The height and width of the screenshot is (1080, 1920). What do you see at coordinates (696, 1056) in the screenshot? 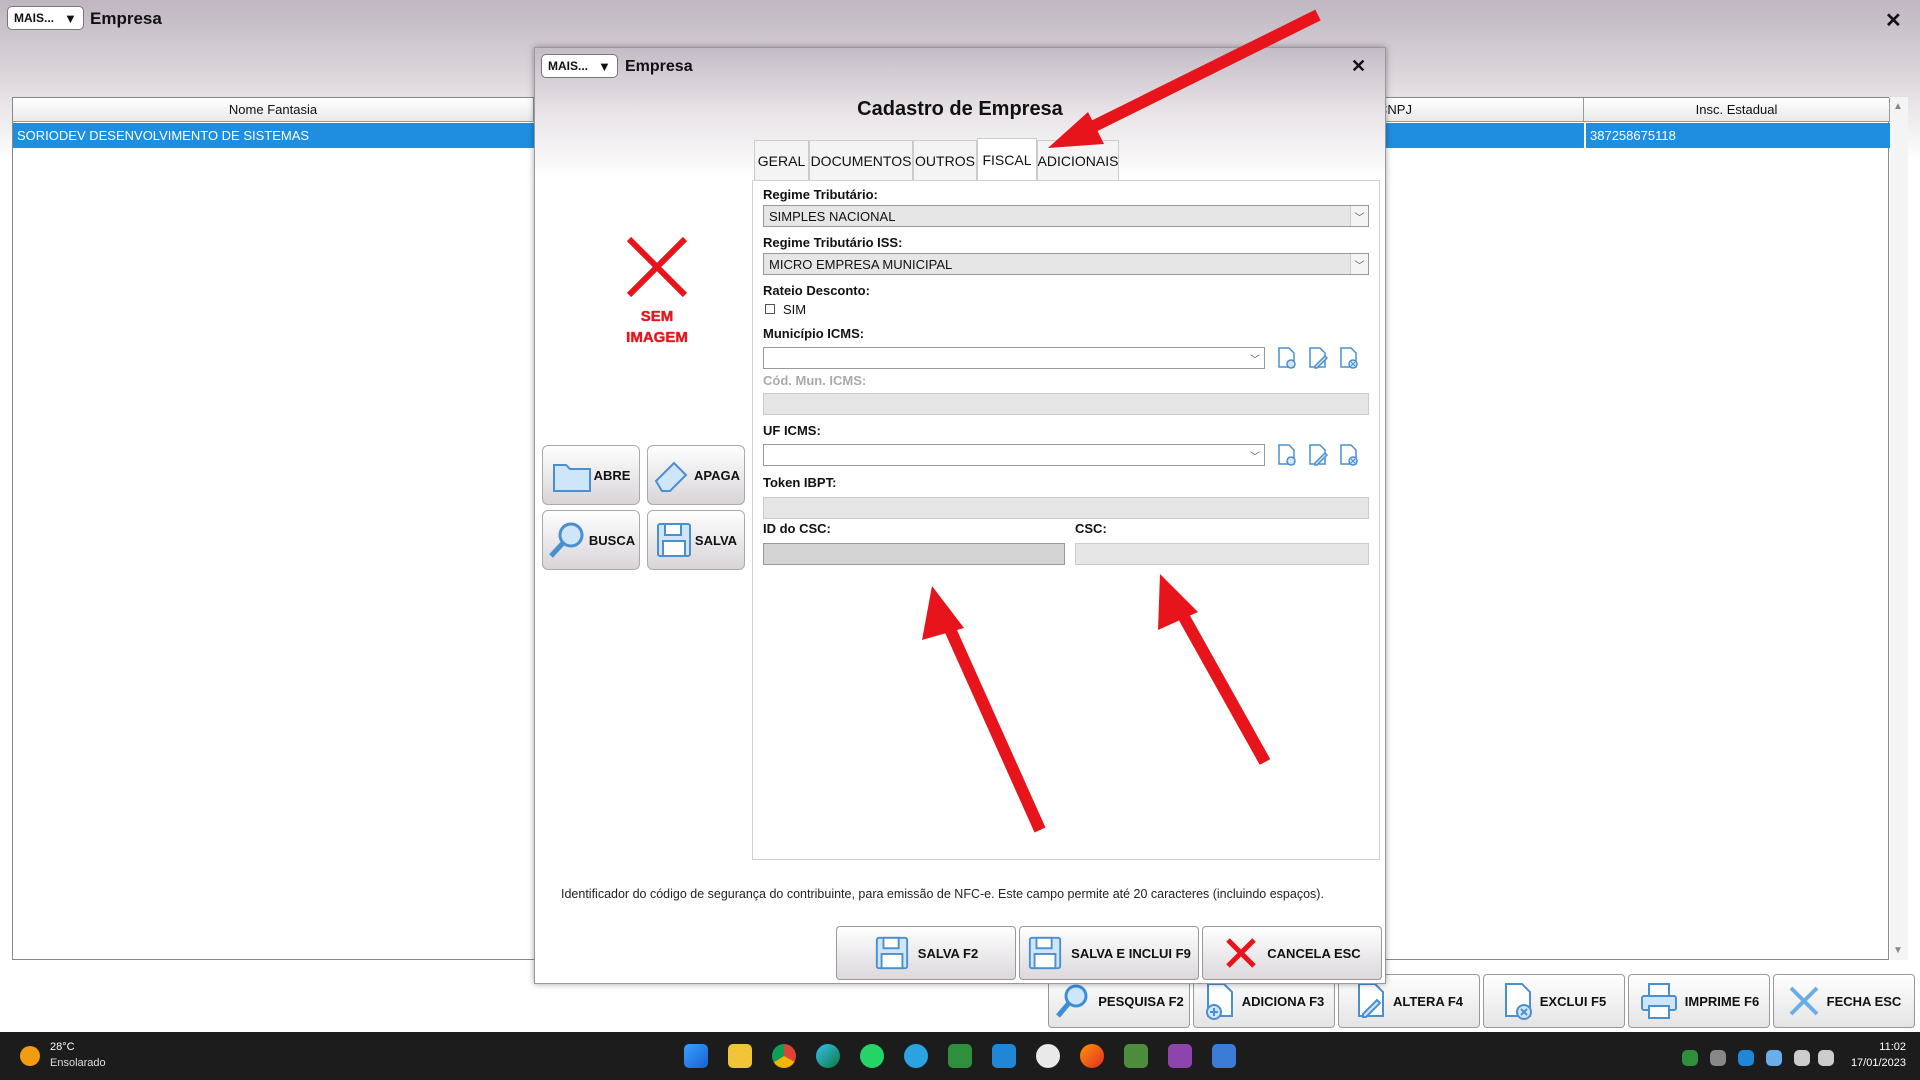
I see `windows-start-icon` at bounding box center [696, 1056].